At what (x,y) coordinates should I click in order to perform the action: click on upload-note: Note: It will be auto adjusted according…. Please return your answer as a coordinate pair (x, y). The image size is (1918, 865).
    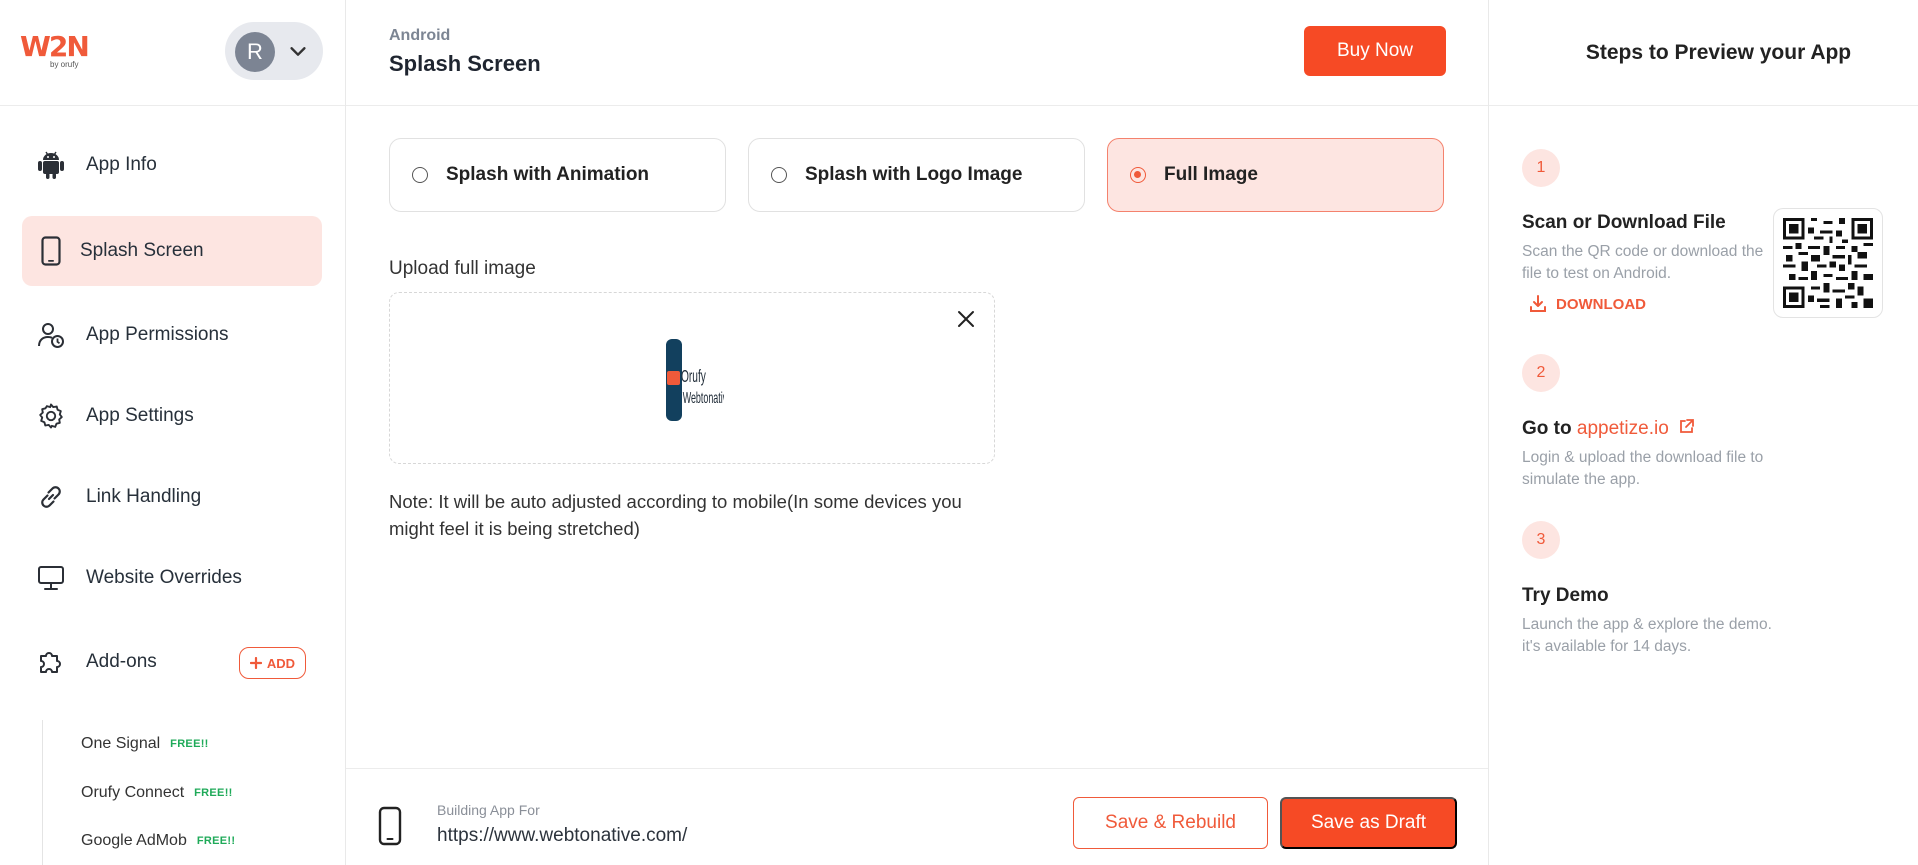
    Looking at the image, I should click on (675, 515).